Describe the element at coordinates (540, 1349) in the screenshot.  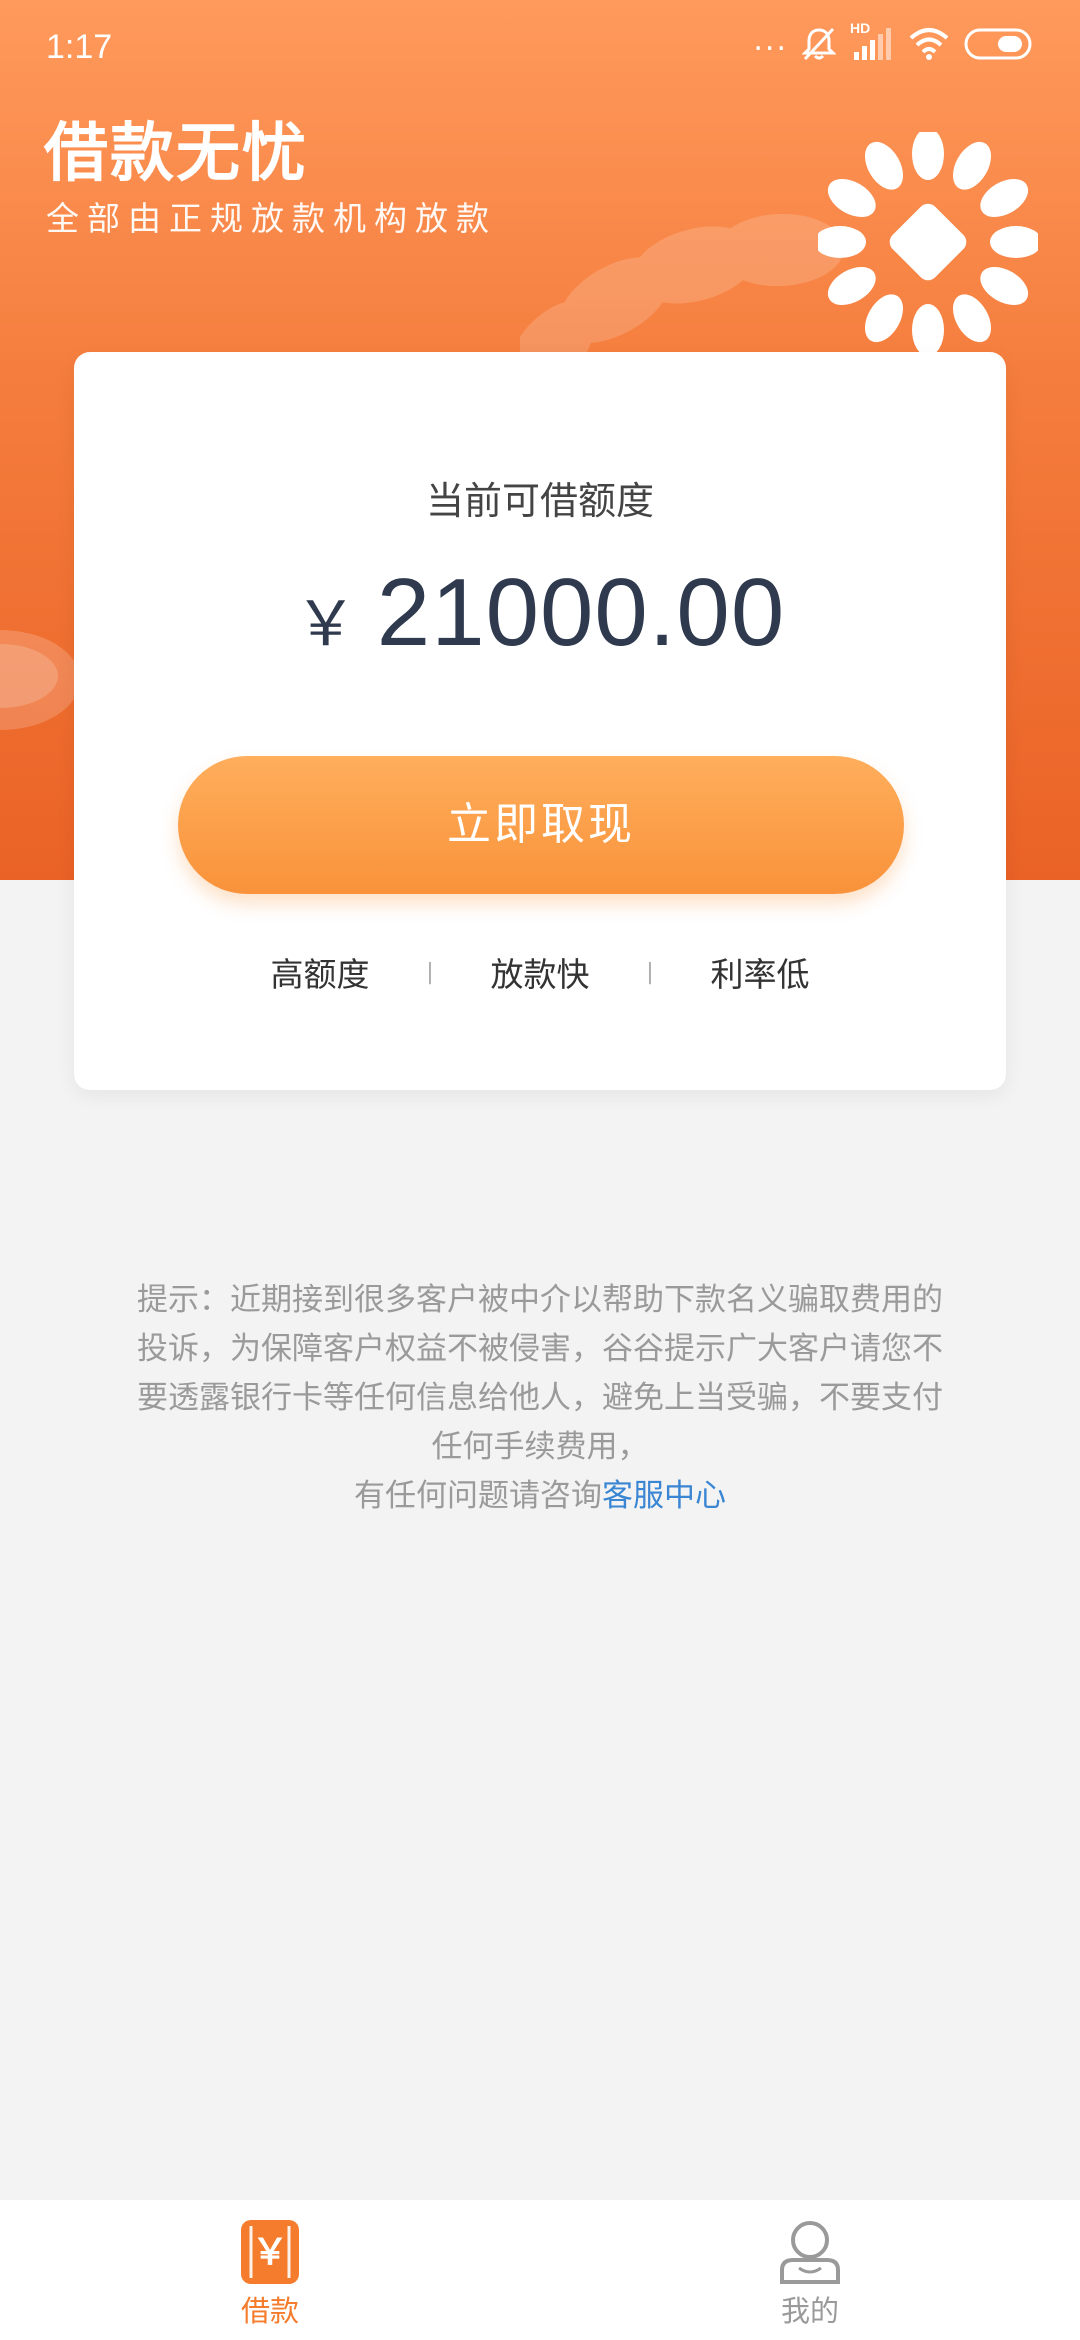
I see `notice-line: 投诉，为保障客户权益不被侵害，谷谷提示广大客户请您不` at that location.